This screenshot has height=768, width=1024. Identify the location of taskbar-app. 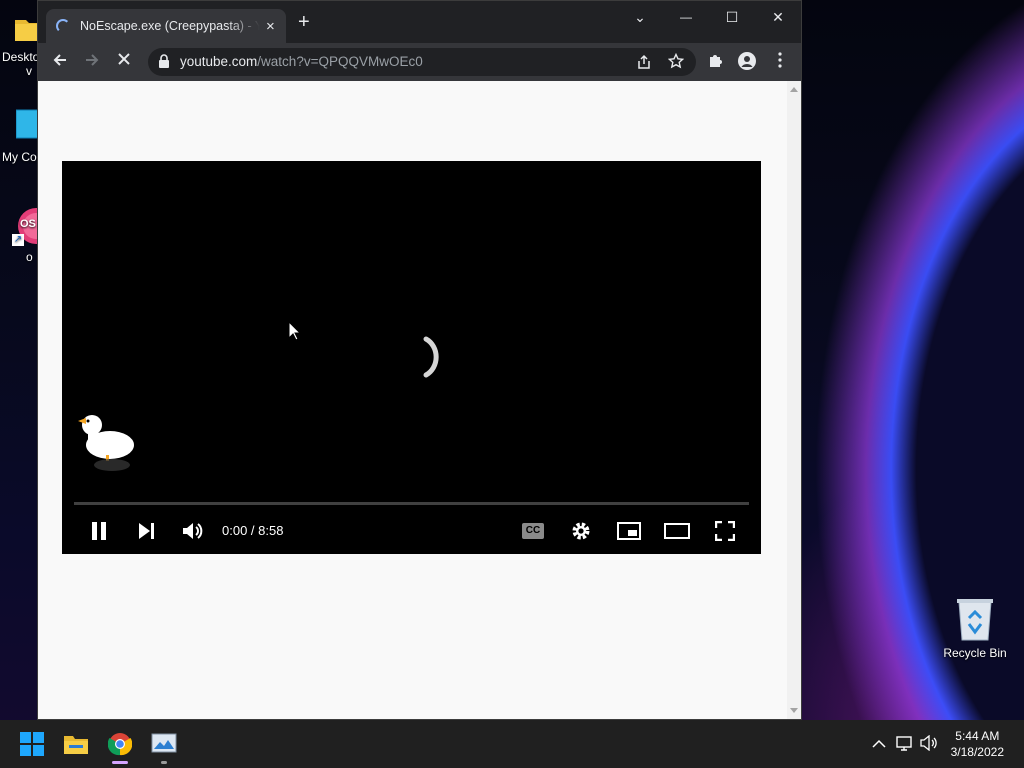
(164, 746).